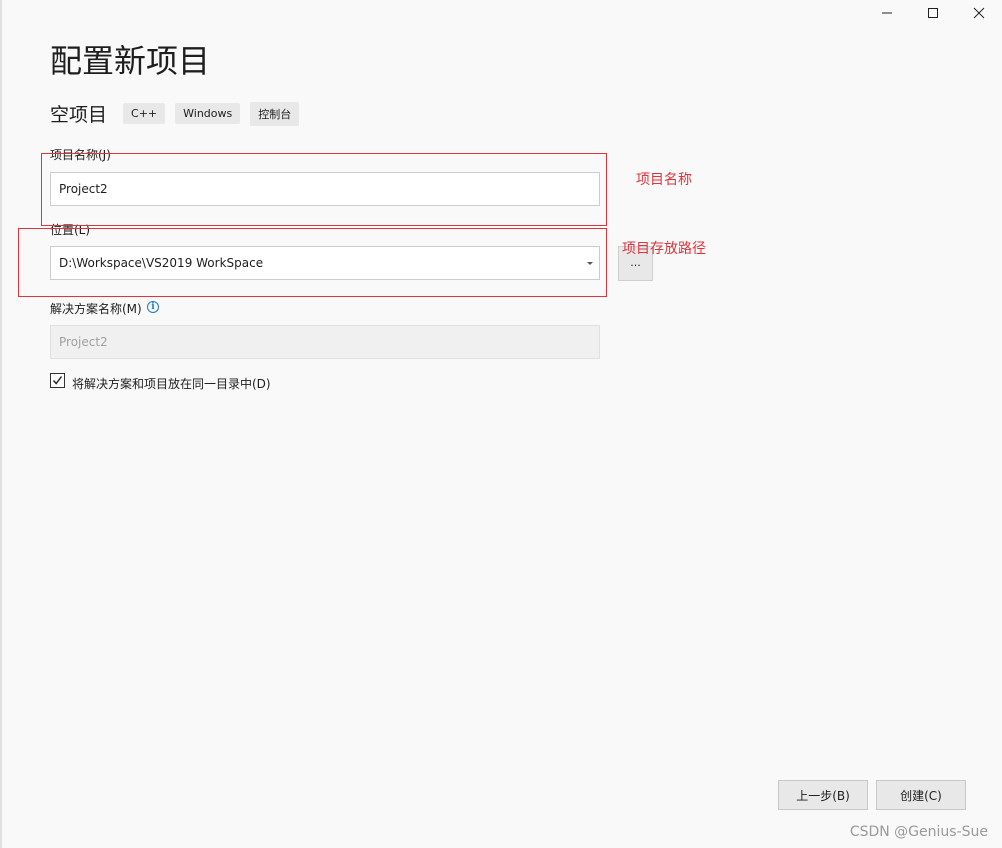 The image size is (1002, 848). Describe the element at coordinates (664, 180) in the screenshot. I see `annotation-project-name: 项目名称` at that location.